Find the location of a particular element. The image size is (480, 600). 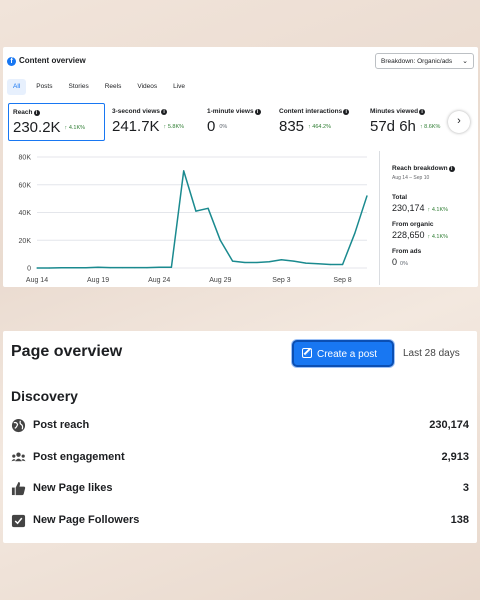

tab-videos: Videos is located at coordinates (147, 87).